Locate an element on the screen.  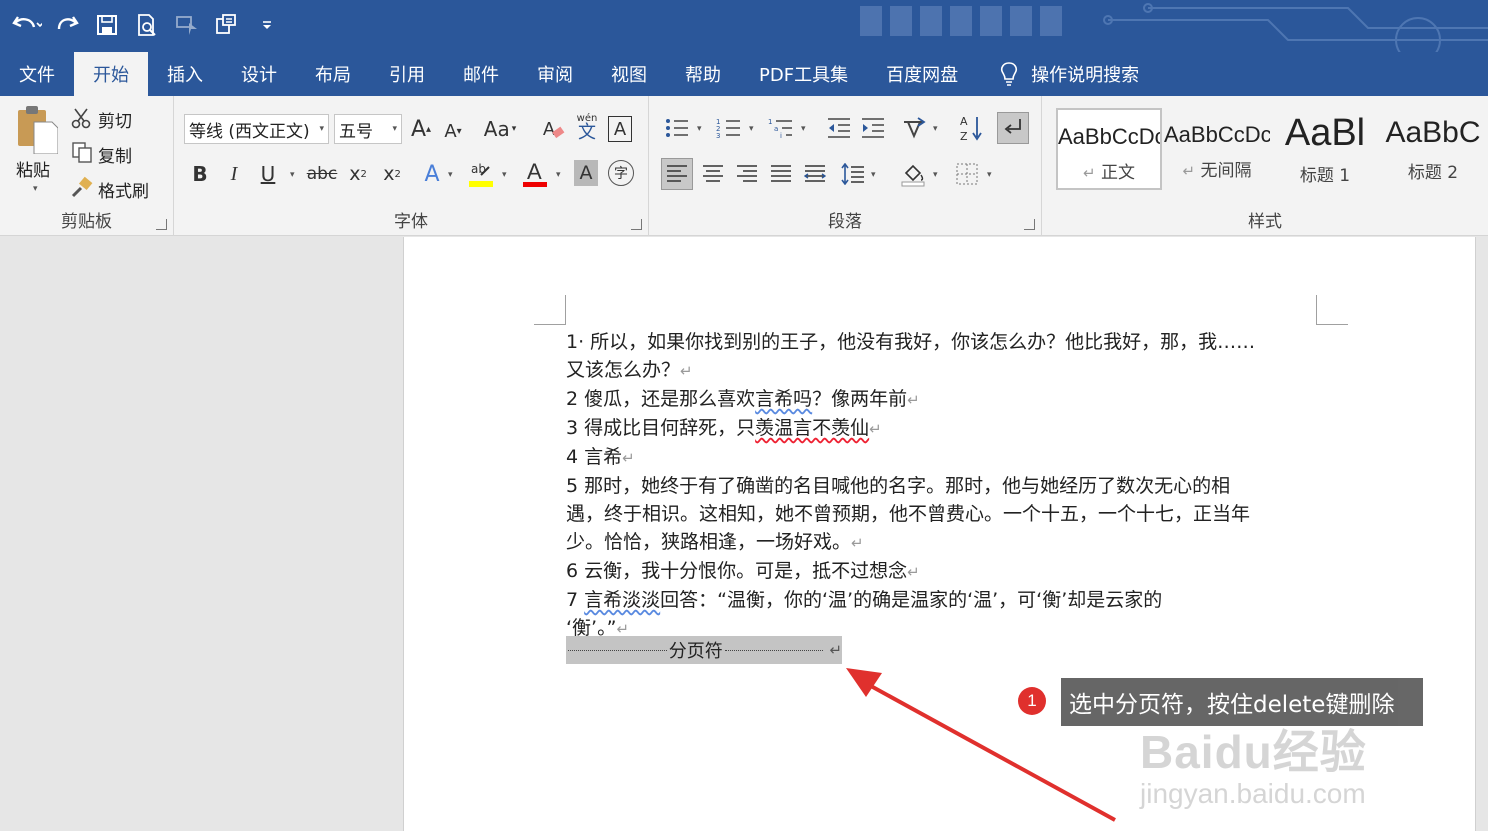
style-normal: AaBbCcDc ↵ 正文 is located at coordinates (1109, 149).